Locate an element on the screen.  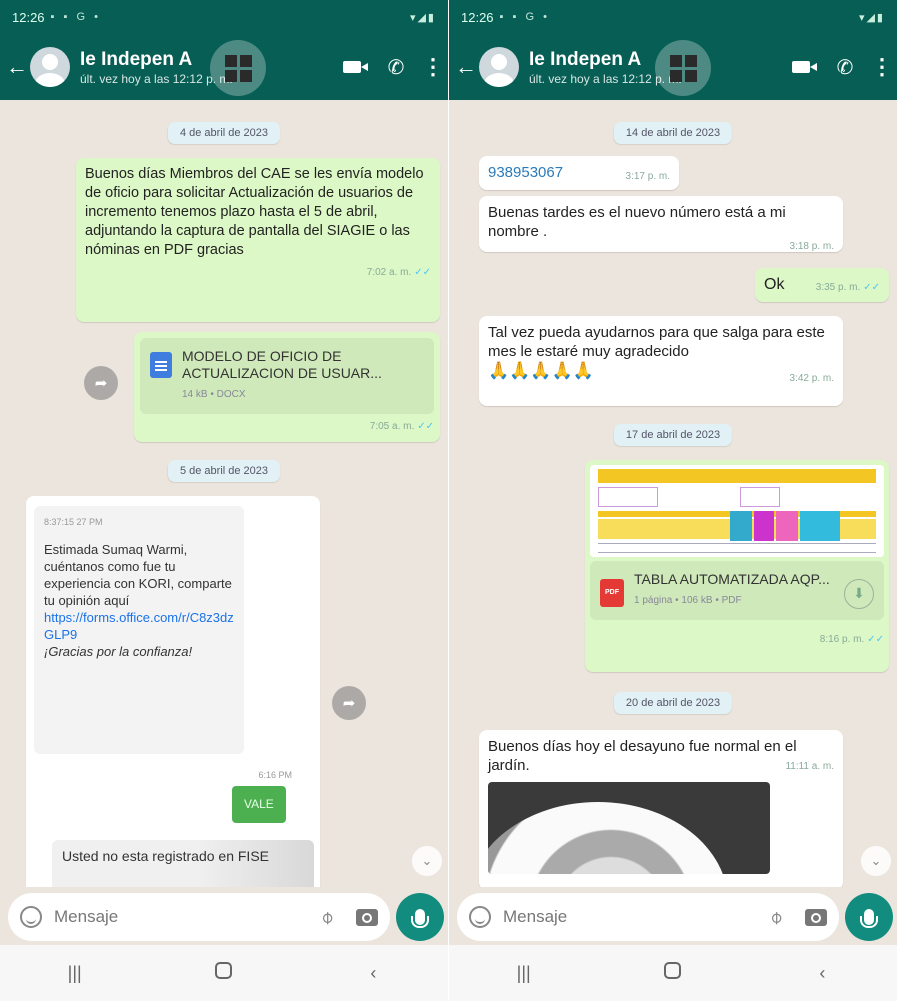
message-time: 7:05 a. m. is located at coordinates (392, 426).